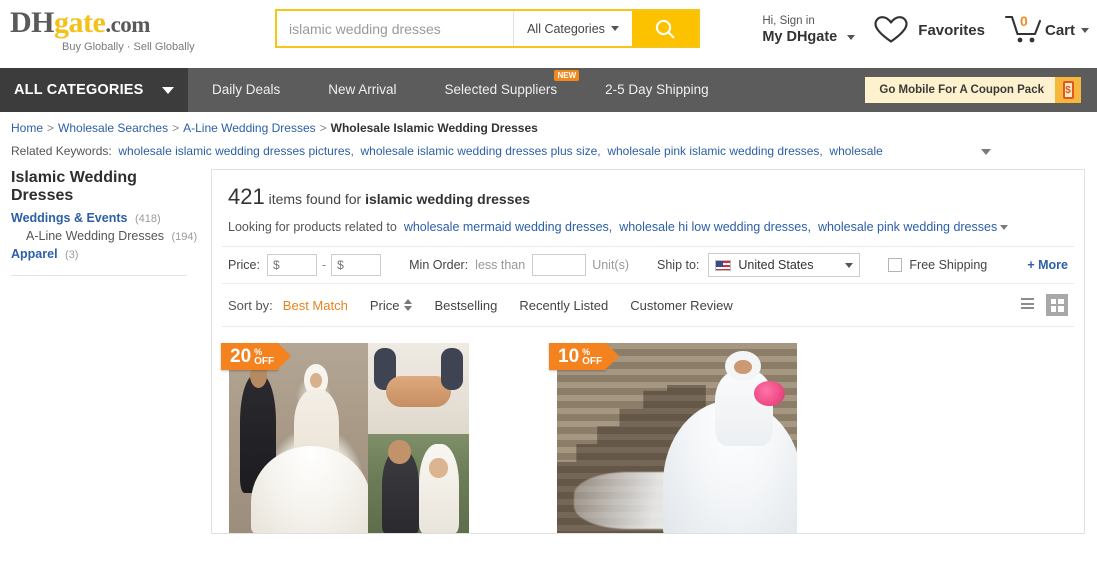 This screenshot has width=1097, height=563. I want to click on results-count: 421, so click(246, 196).